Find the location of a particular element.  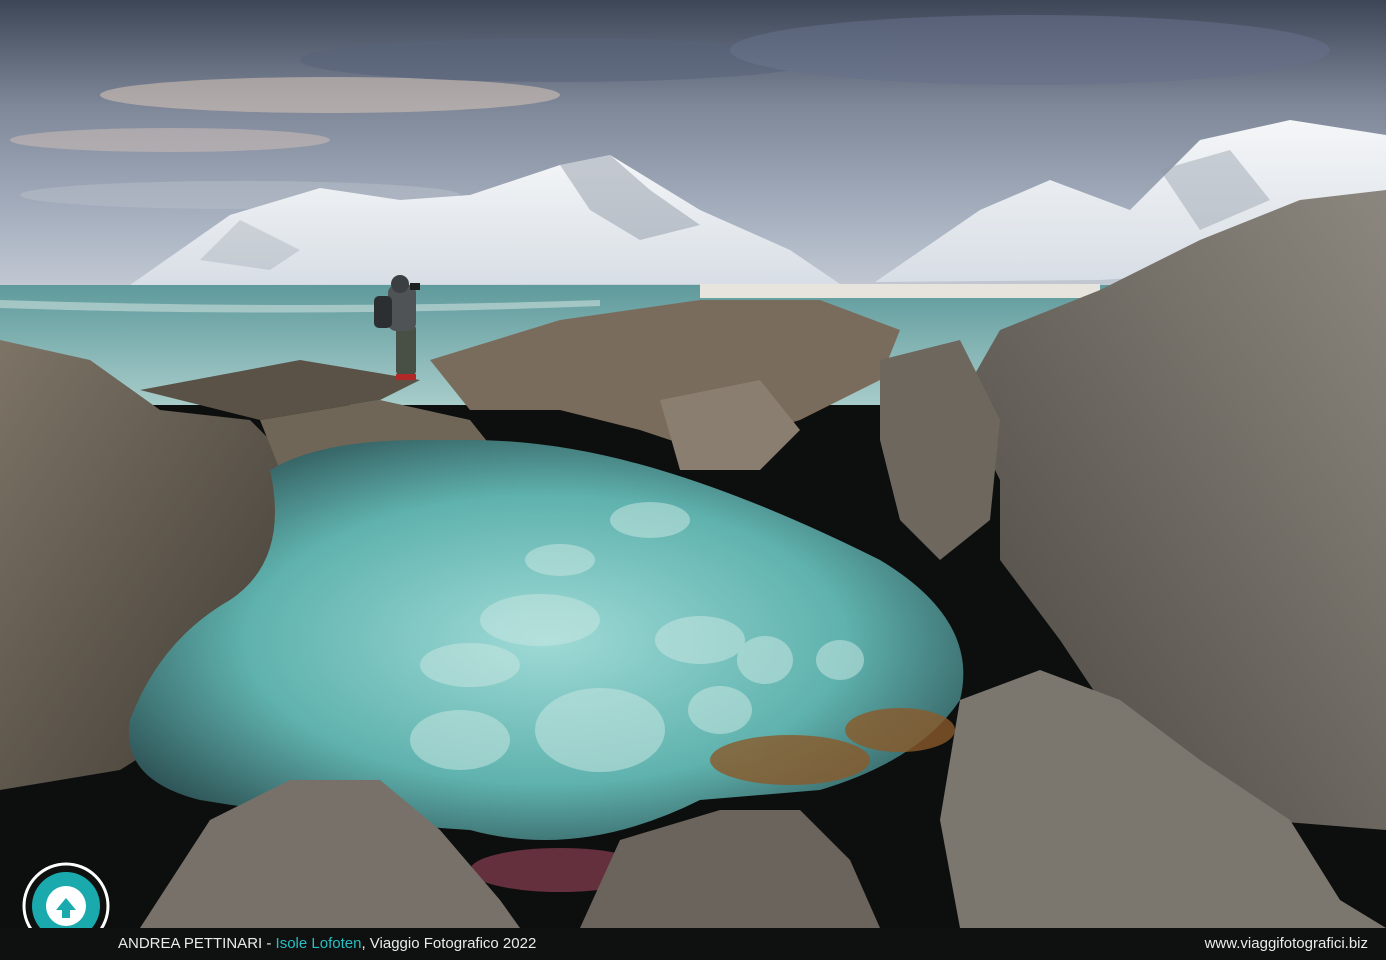

location-name: Isole Lofoten is located at coordinates (318, 943).